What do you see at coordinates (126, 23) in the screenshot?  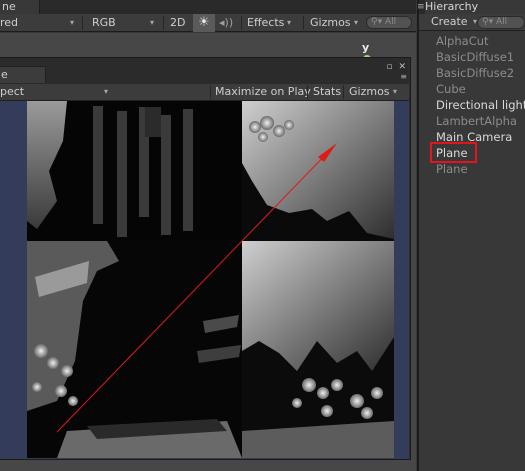 I see `render-mode-dropdown: RGB ▾` at bounding box center [126, 23].